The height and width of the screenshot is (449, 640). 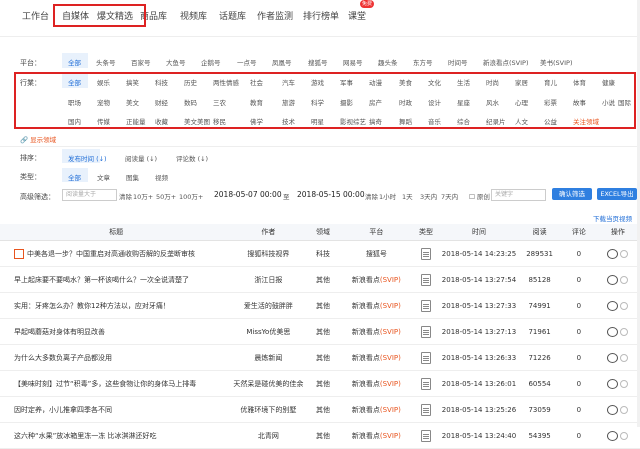 I want to click on platform-item: 网易号, so click(x=353, y=62).